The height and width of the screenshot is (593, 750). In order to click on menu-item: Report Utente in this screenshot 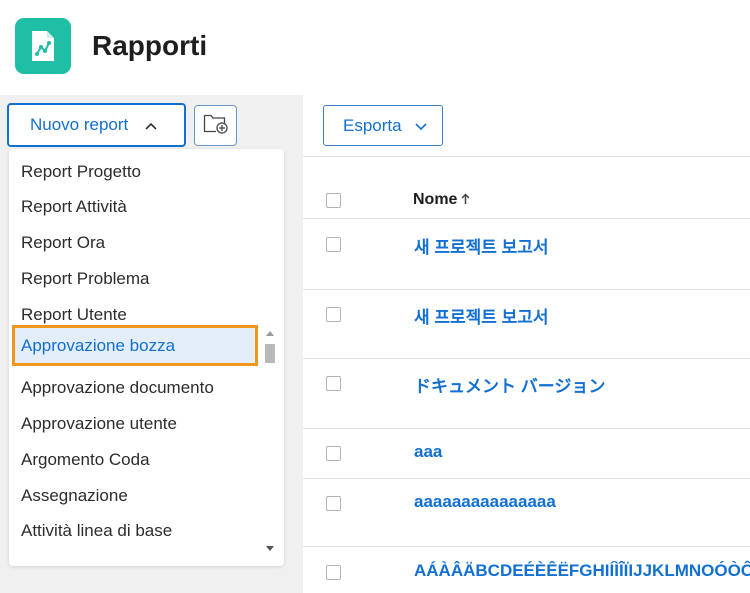, I will do `click(74, 315)`.